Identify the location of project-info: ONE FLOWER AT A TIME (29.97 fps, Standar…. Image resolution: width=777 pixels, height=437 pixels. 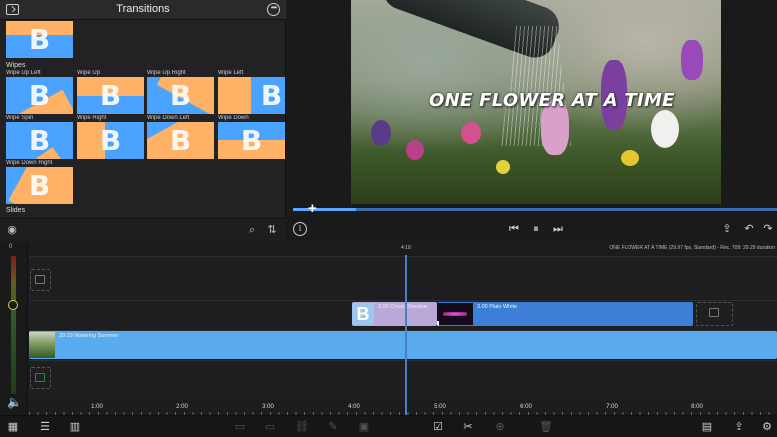
(692, 248).